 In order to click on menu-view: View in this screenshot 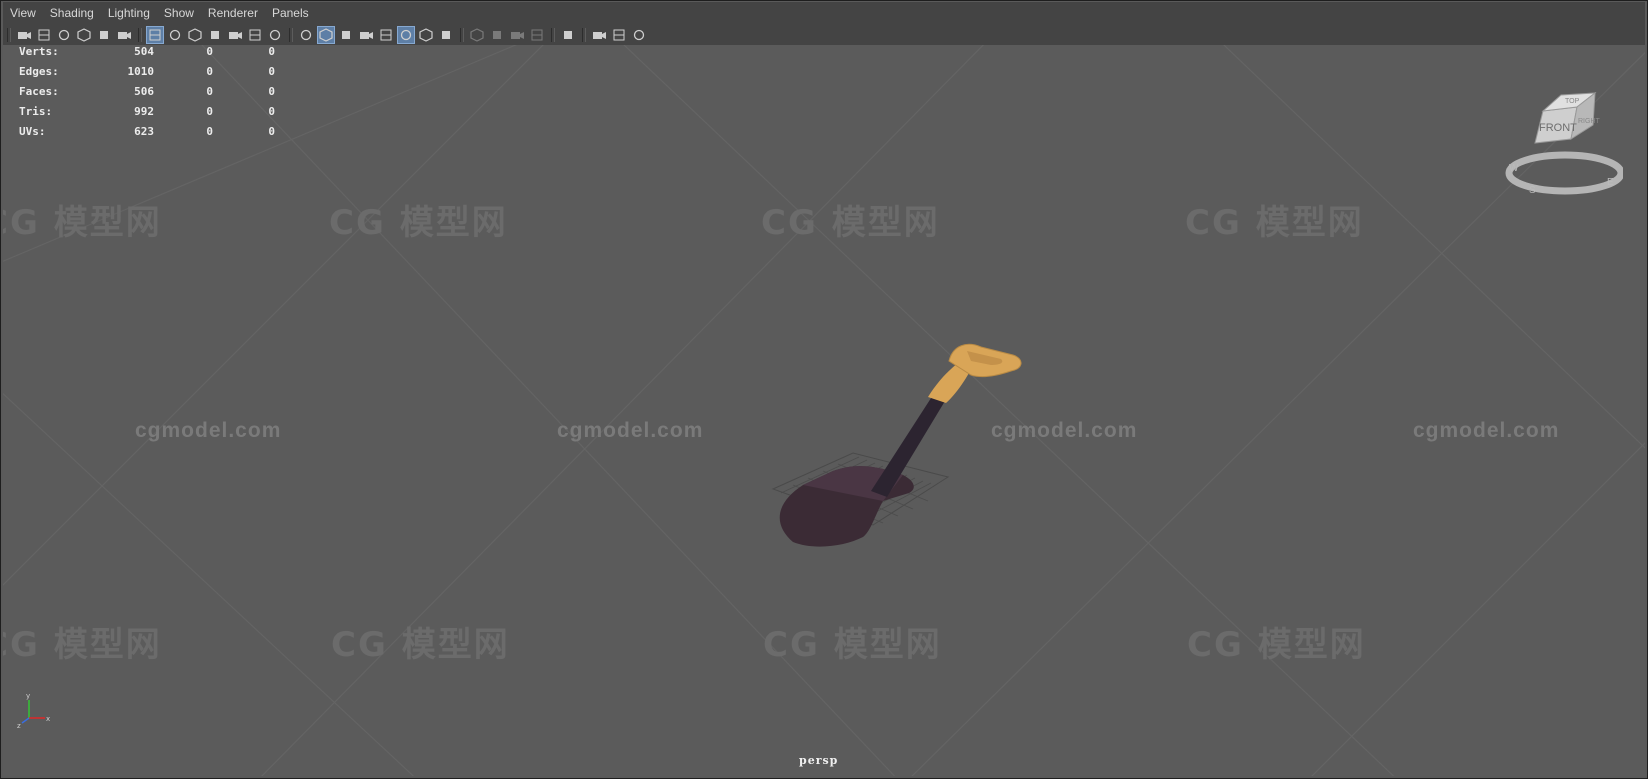, I will do `click(23, 13)`.